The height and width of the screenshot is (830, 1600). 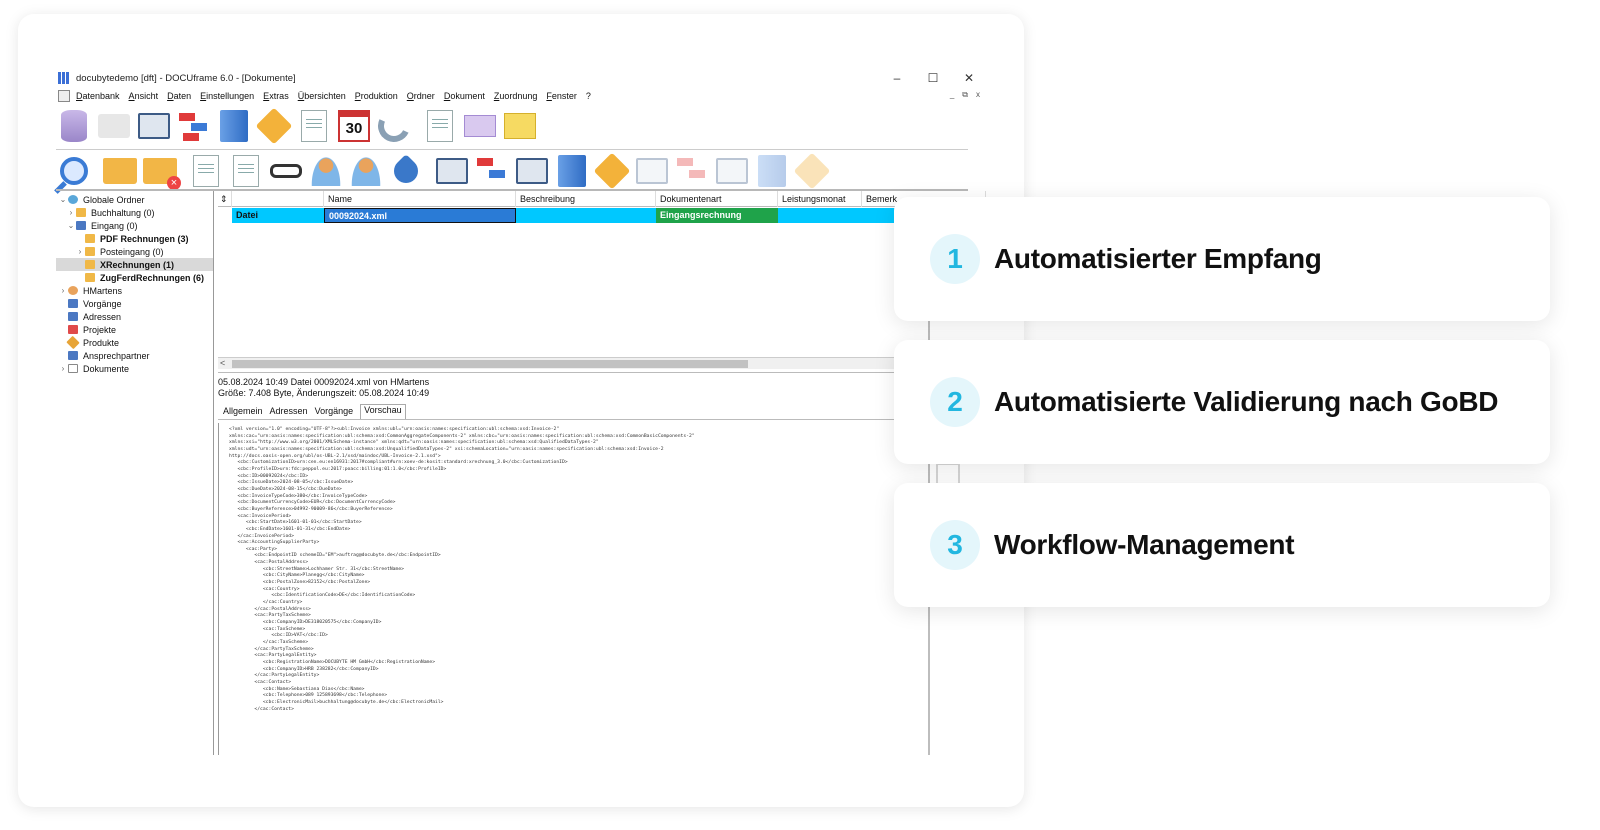 What do you see at coordinates (326, 171) in the screenshot?
I see `person-button` at bounding box center [326, 171].